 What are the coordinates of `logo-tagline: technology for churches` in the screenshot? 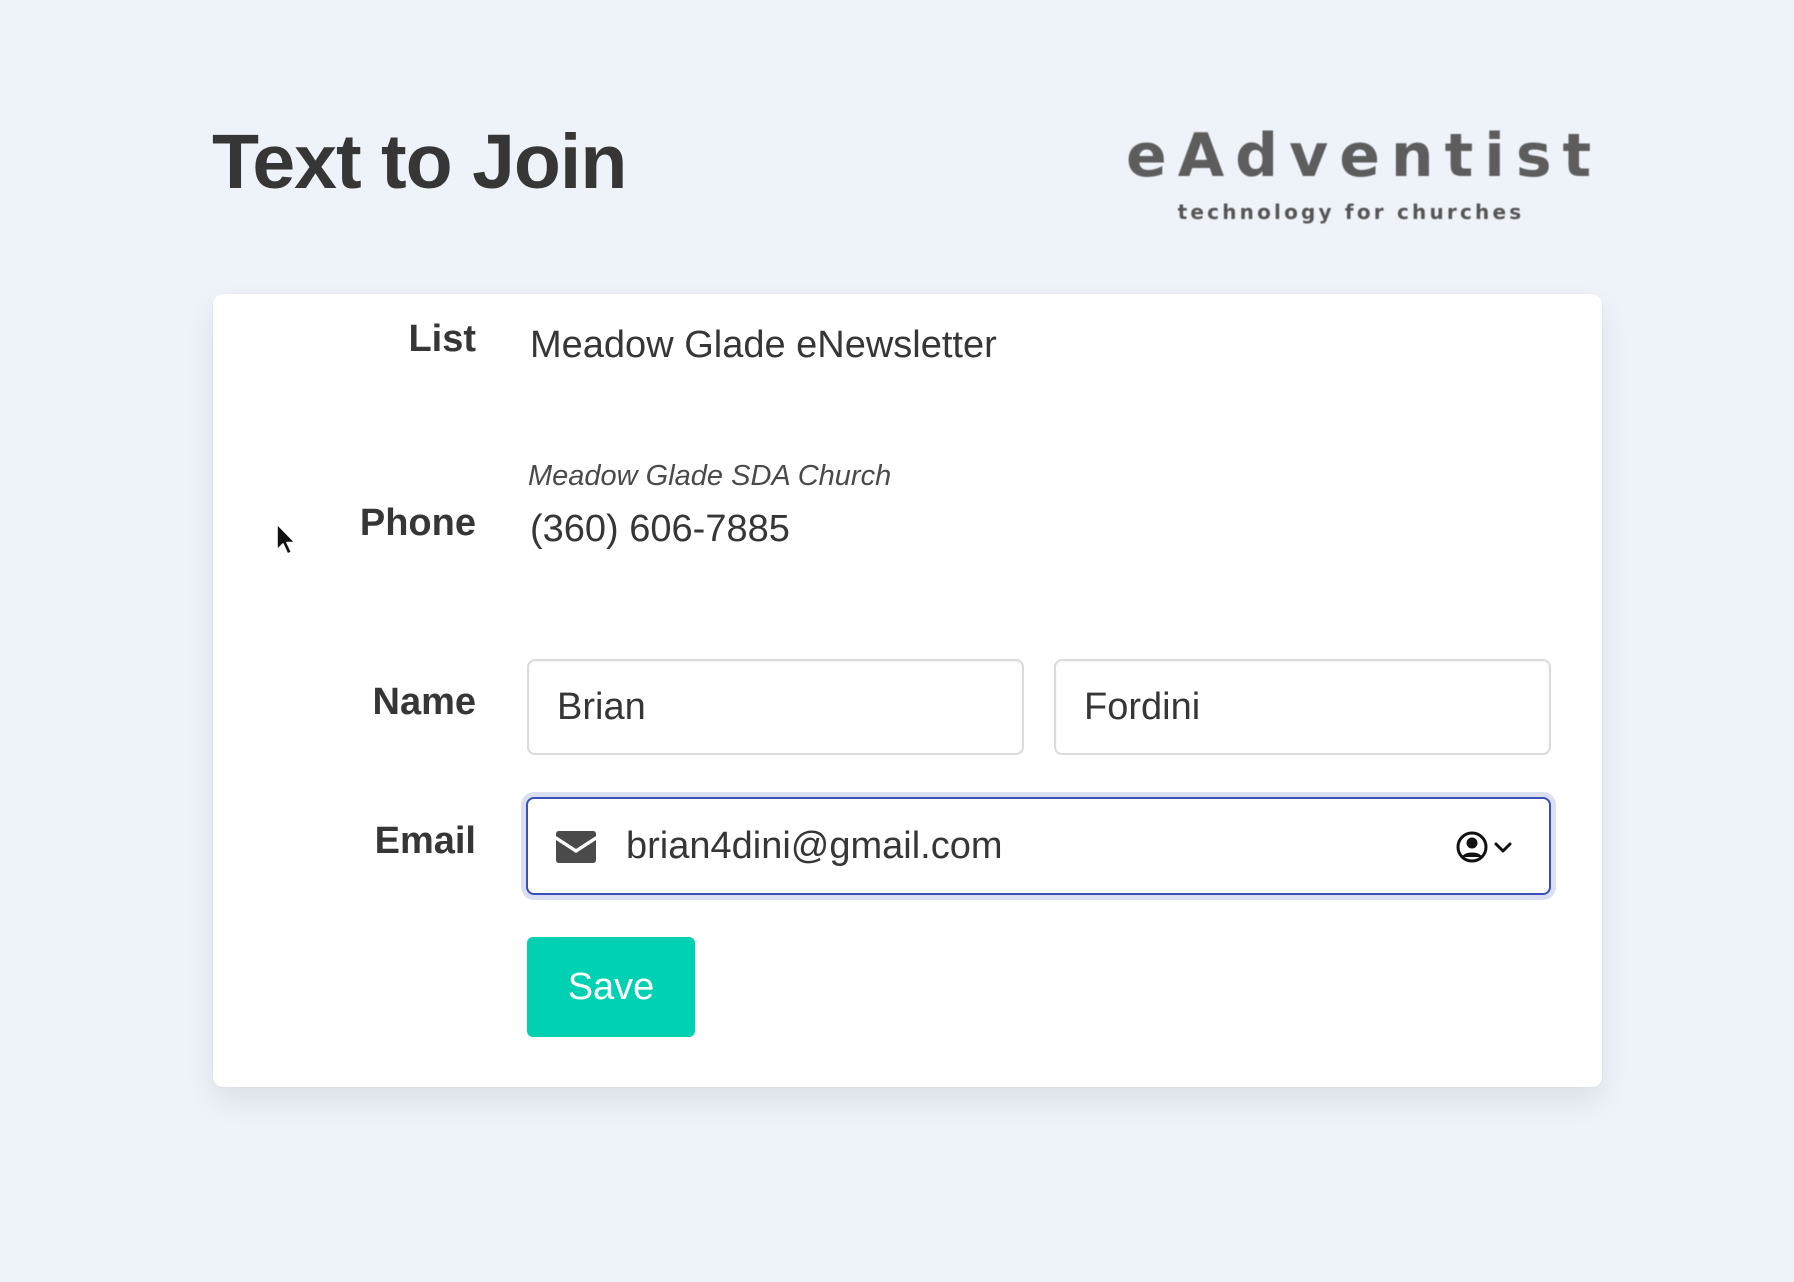 It's located at (1351, 212).